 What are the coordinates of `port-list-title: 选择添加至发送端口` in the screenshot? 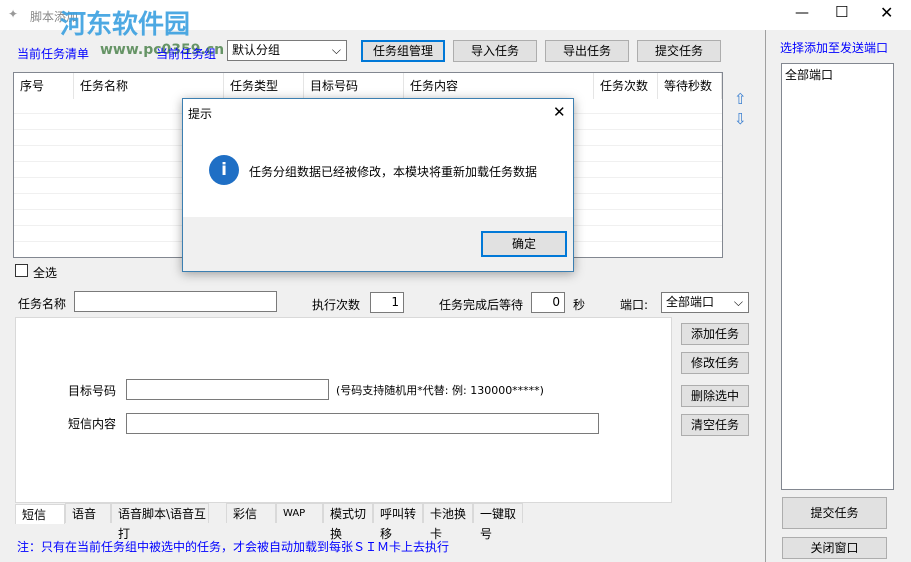 It's located at (834, 48).